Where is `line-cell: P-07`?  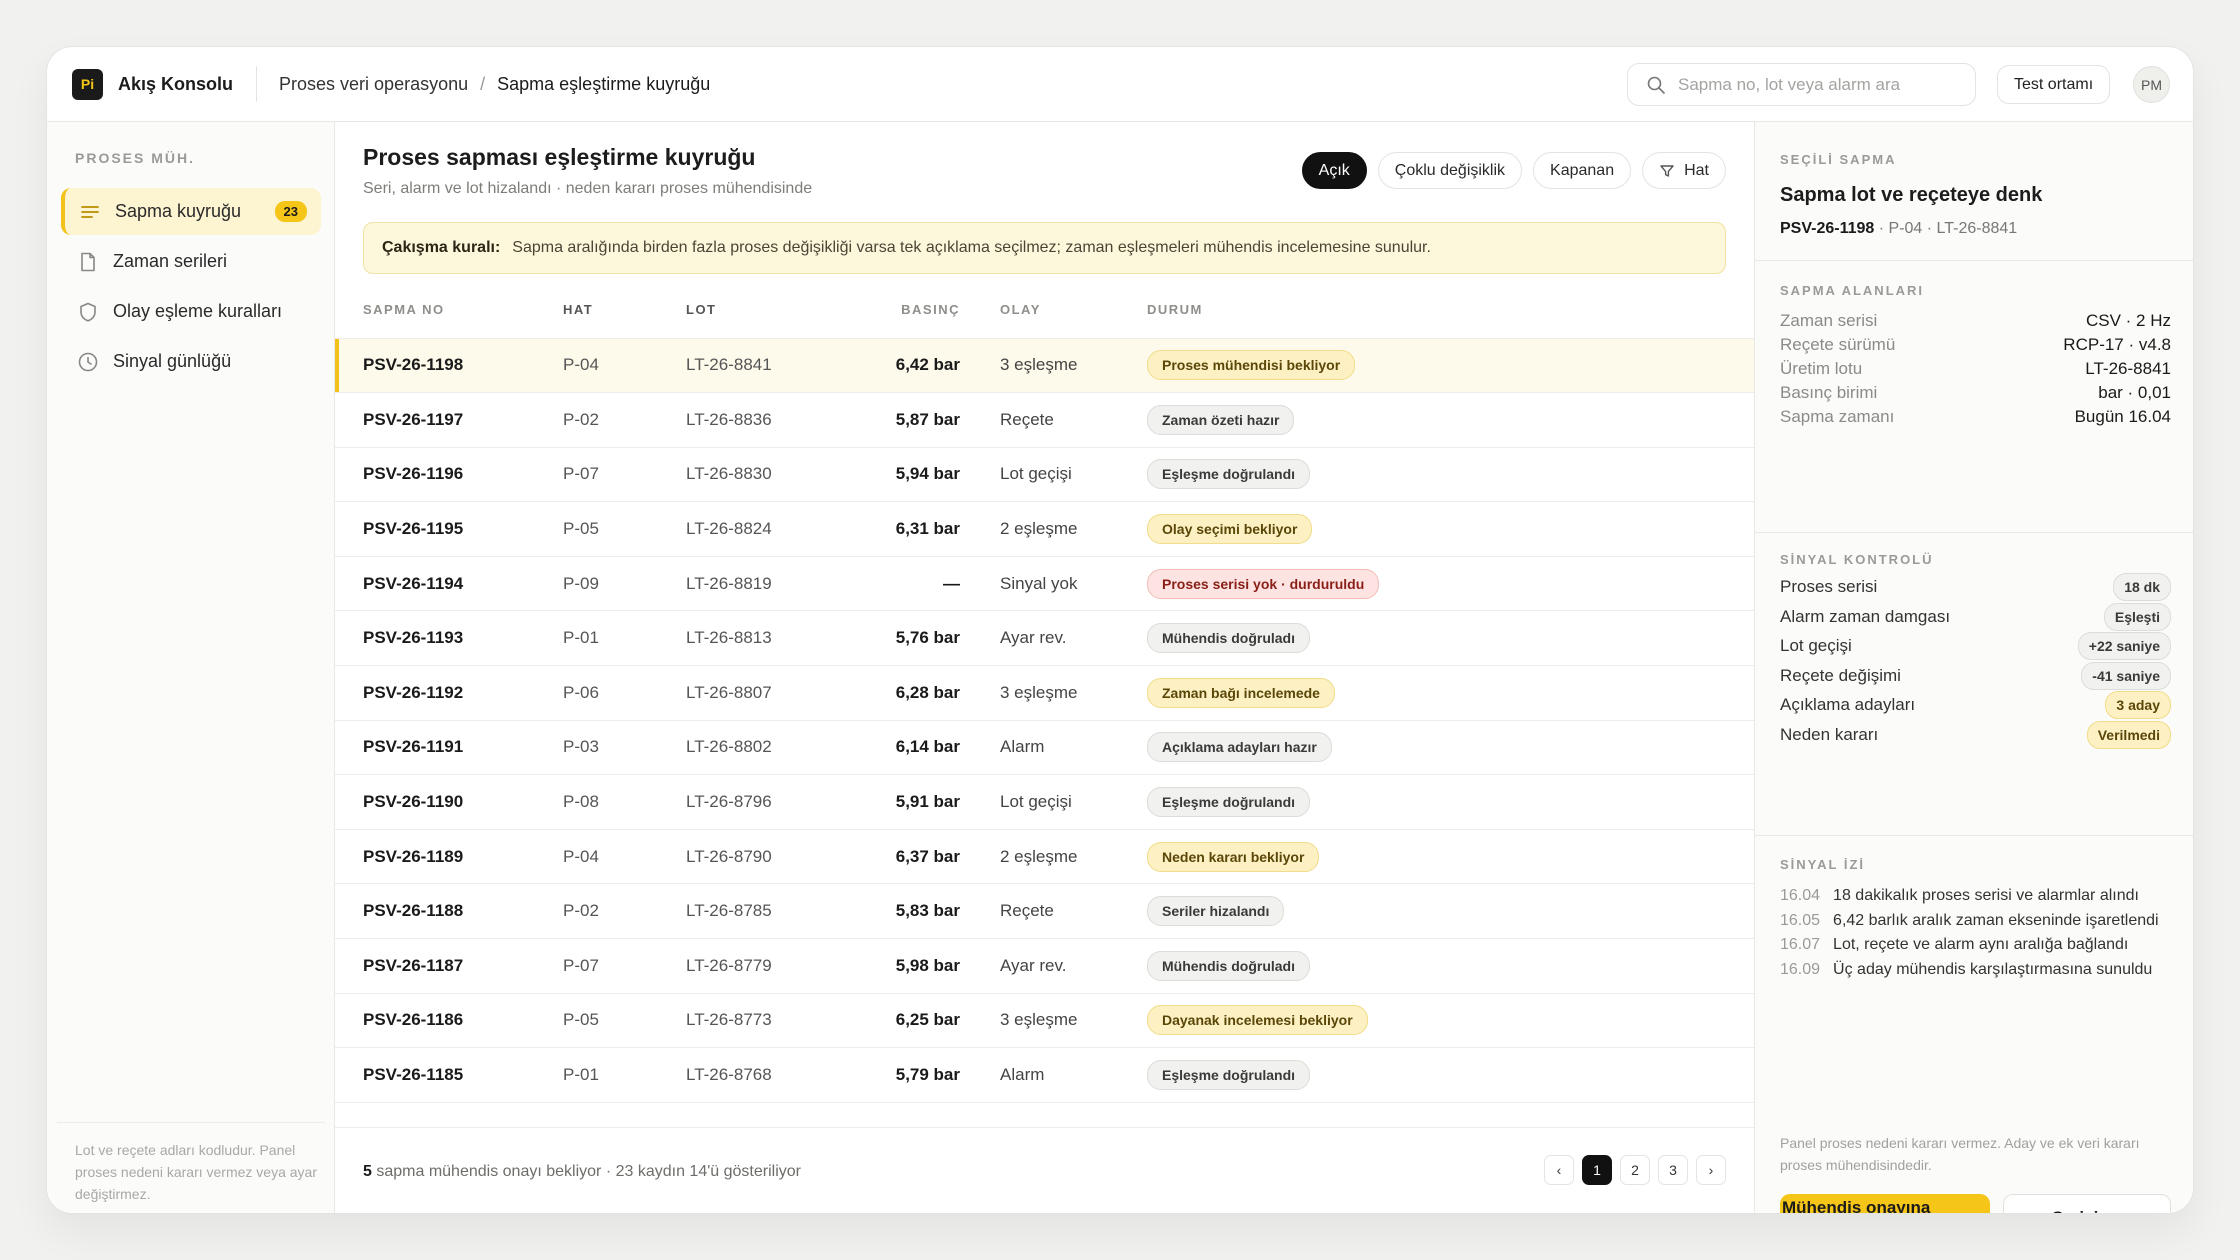
line-cell: P-07 is located at coordinates (624, 475).